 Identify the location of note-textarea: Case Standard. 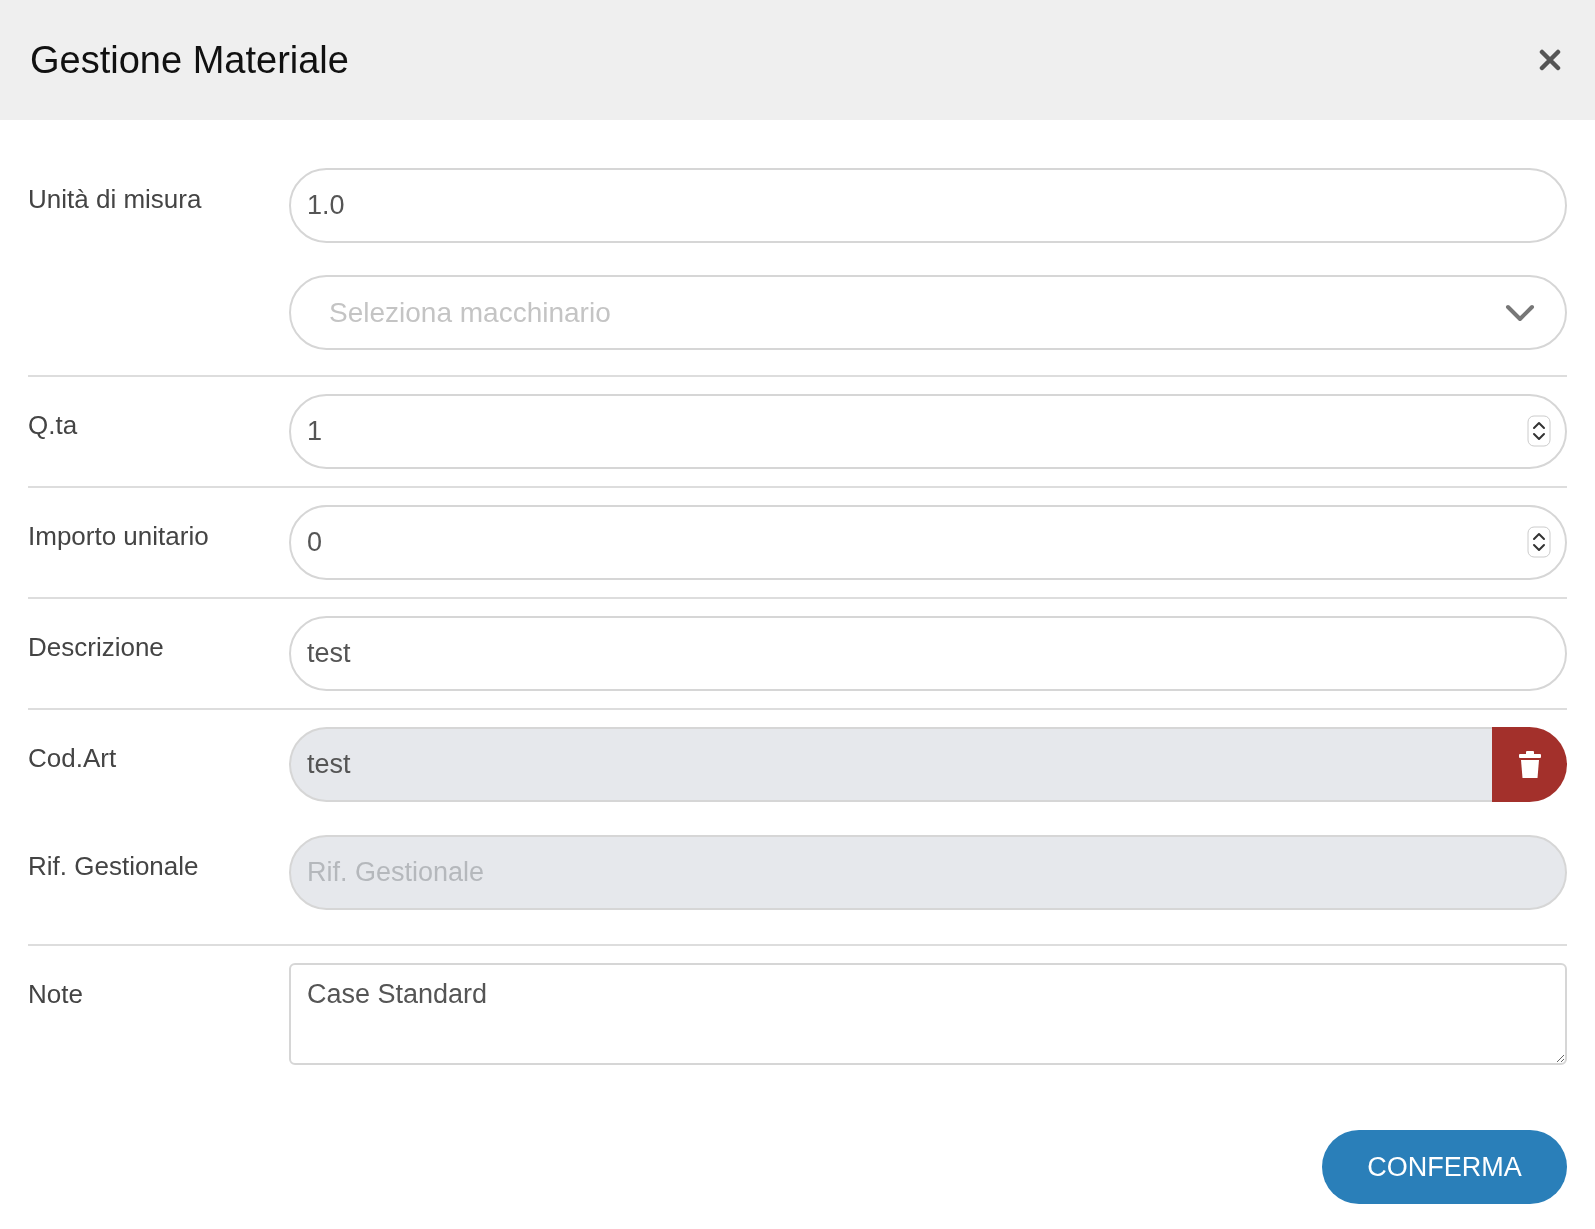
(928, 1014).